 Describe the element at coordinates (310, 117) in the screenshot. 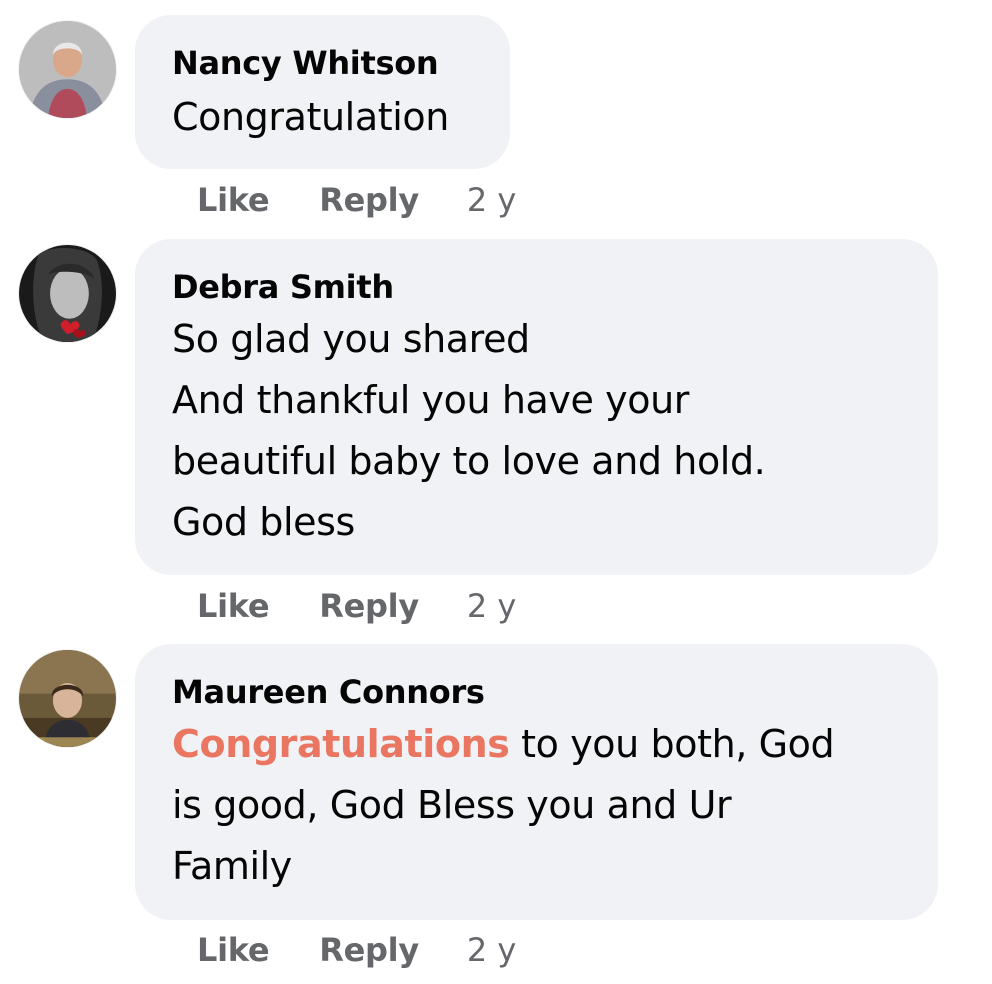

I see `comment-text: Congratulation` at that location.